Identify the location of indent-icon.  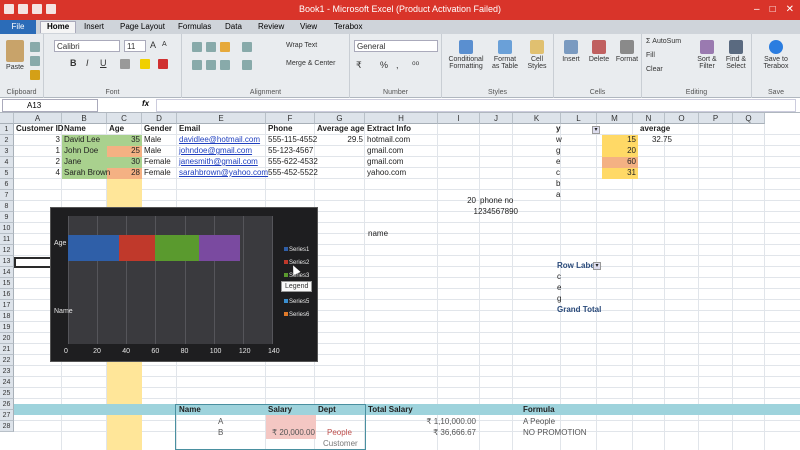
(247, 65).